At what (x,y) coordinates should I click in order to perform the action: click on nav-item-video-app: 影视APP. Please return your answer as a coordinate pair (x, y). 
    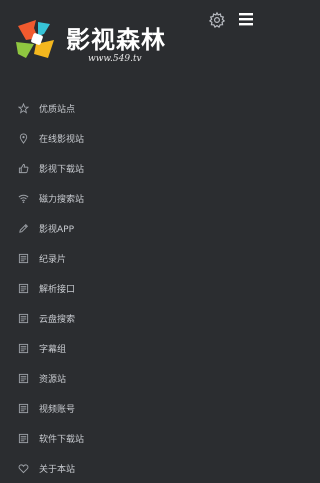
    Looking at the image, I should click on (132, 228).